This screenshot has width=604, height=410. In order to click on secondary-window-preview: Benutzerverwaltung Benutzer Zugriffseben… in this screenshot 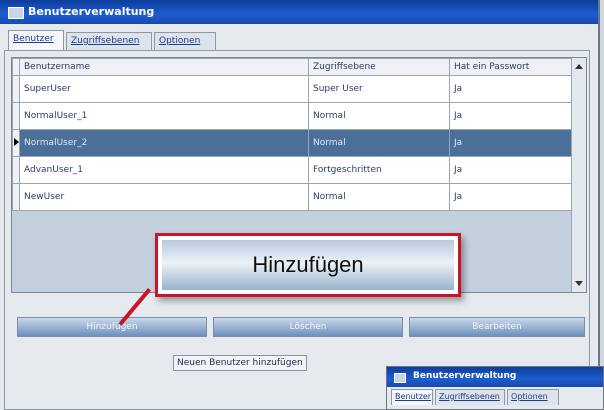, I will do `click(495, 388)`.